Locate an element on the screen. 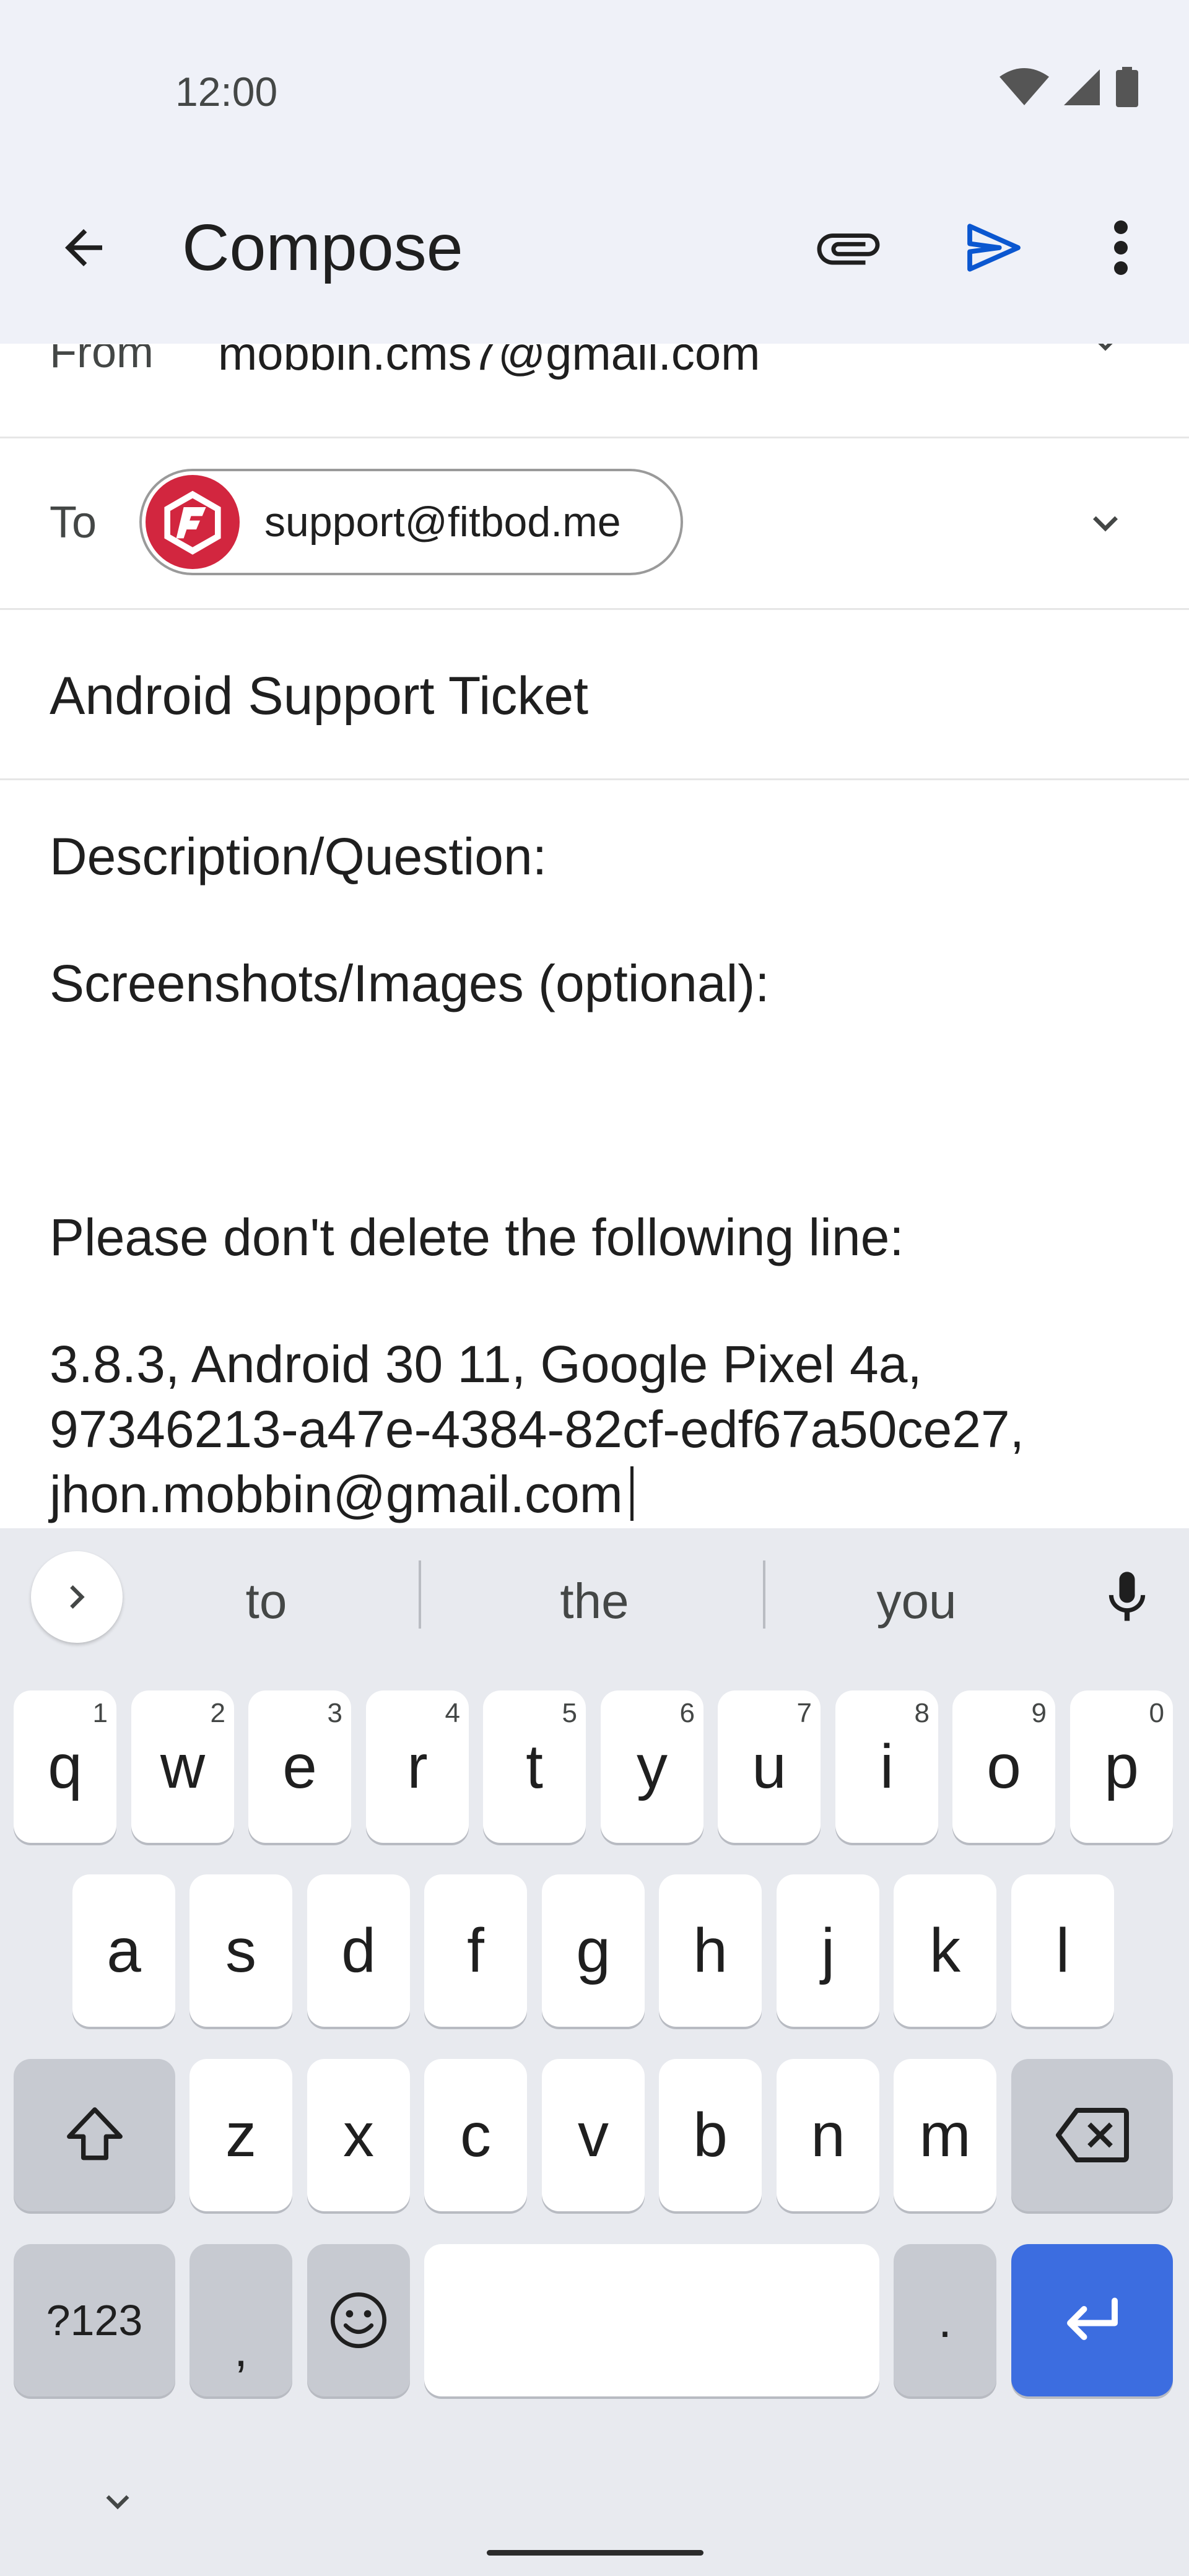 This screenshot has width=1189, height=2576. suggestion: you is located at coordinates (916, 1601).